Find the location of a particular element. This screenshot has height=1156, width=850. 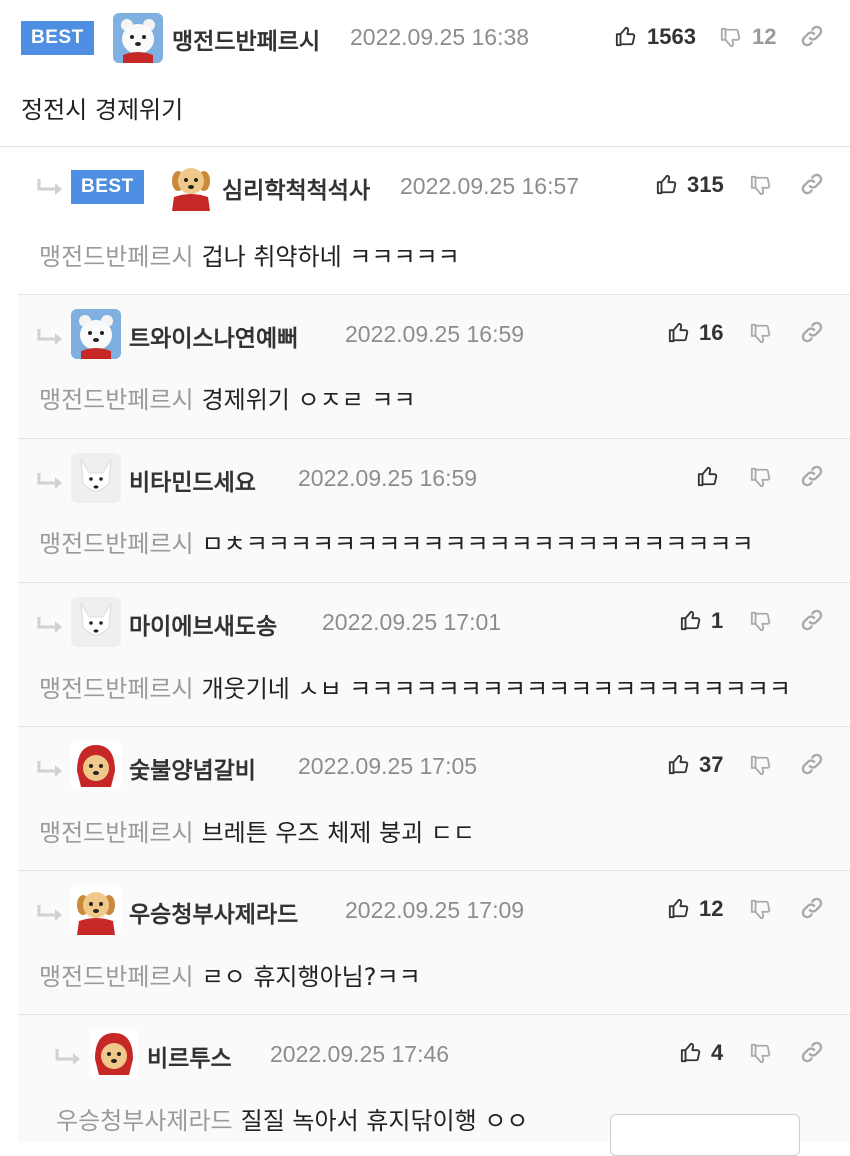

floating-action-button is located at coordinates (705, 1135).